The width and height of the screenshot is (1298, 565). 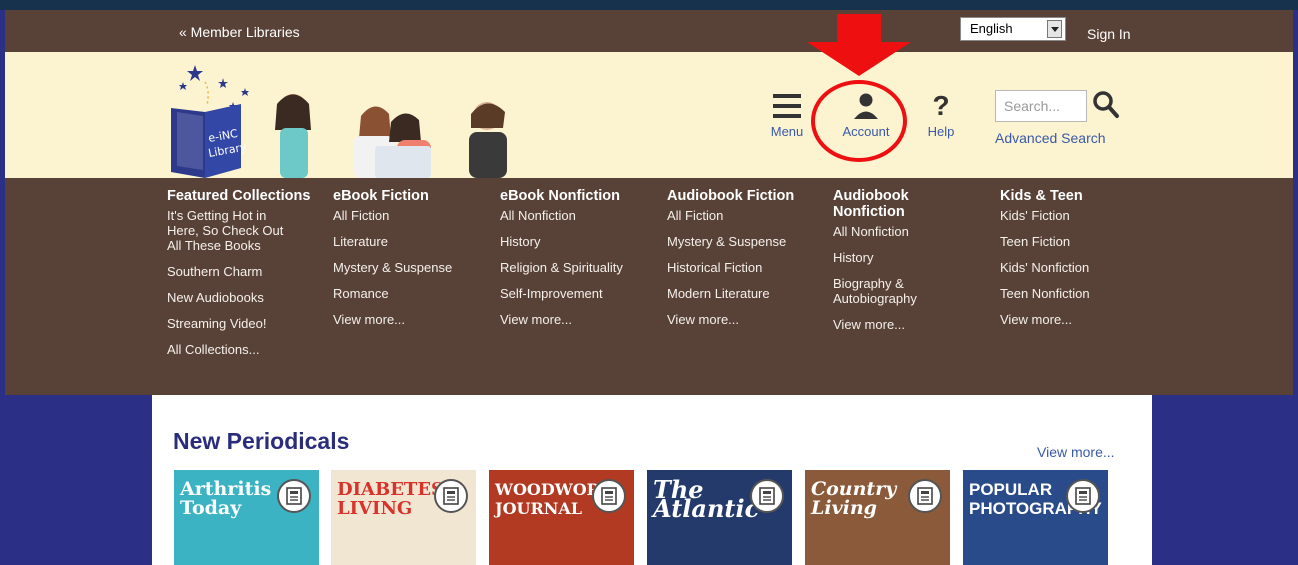 What do you see at coordinates (1106, 105) in the screenshot?
I see `search-icon` at bounding box center [1106, 105].